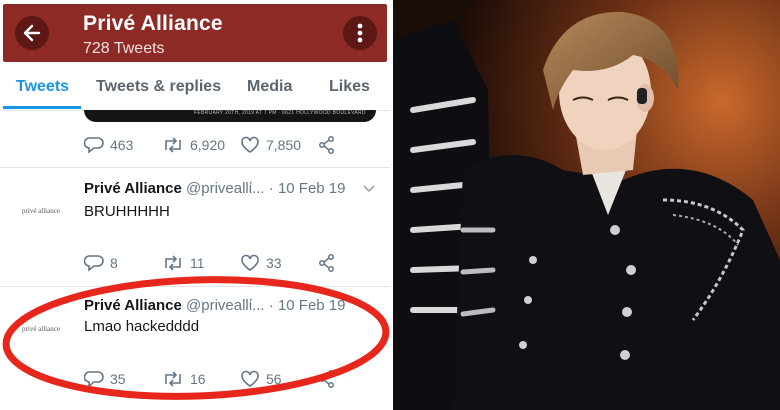 Image resolution: width=780 pixels, height=410 pixels. What do you see at coordinates (114, 263) in the screenshot?
I see `reply-count: 8` at bounding box center [114, 263].